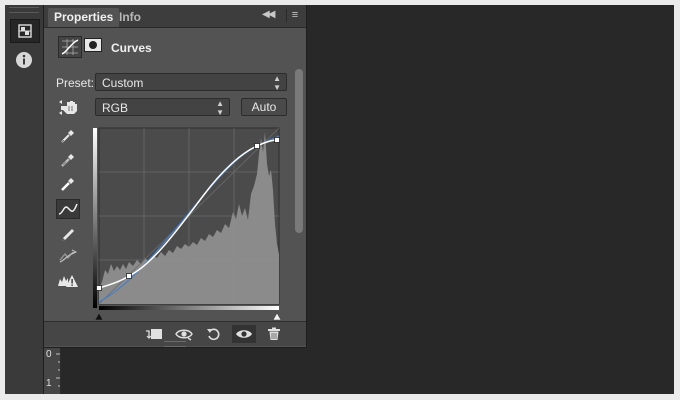 The width and height of the screenshot is (680, 400). I want to click on delete-icon, so click(274, 334).